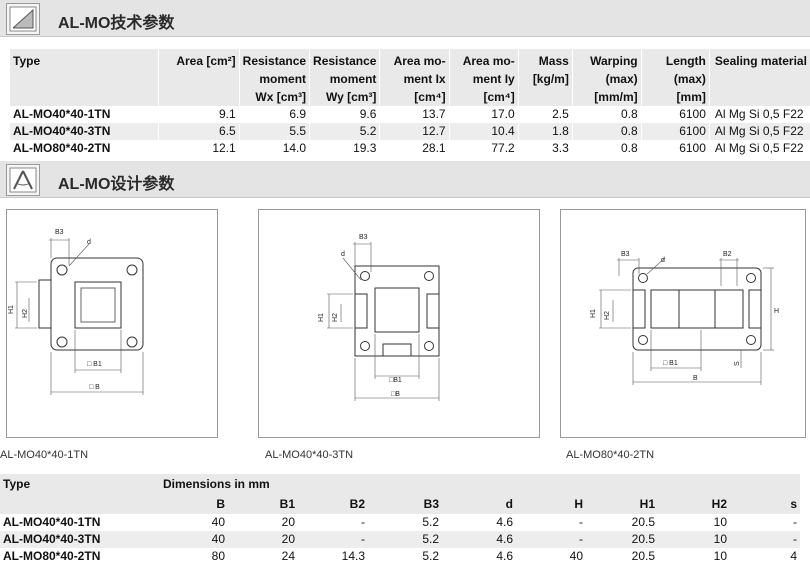 This screenshot has width=810, height=570. Describe the element at coordinates (351, 97) in the screenshot. I see `header-line: Wy [cm³]` at that location.